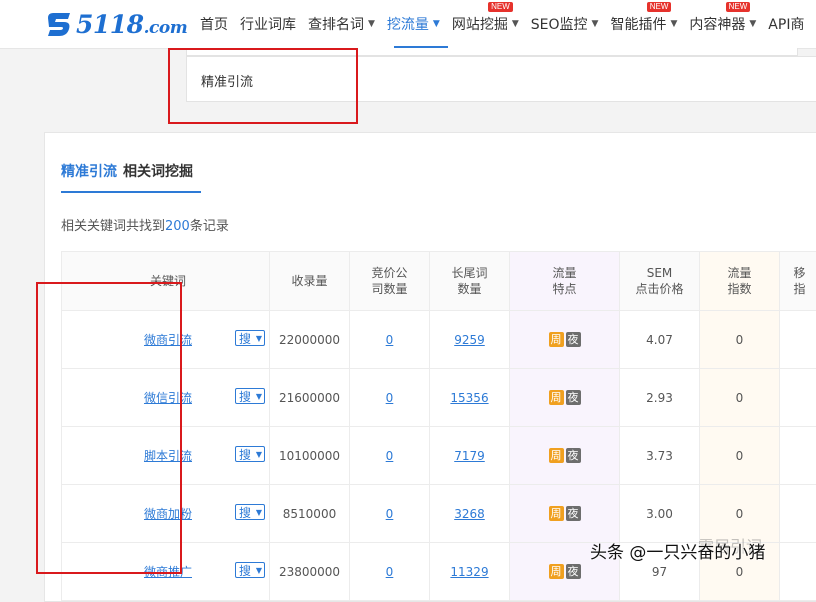  Describe the element at coordinates (717, 24) in the screenshot. I see `nav-item-label: 内容神器` at that location.